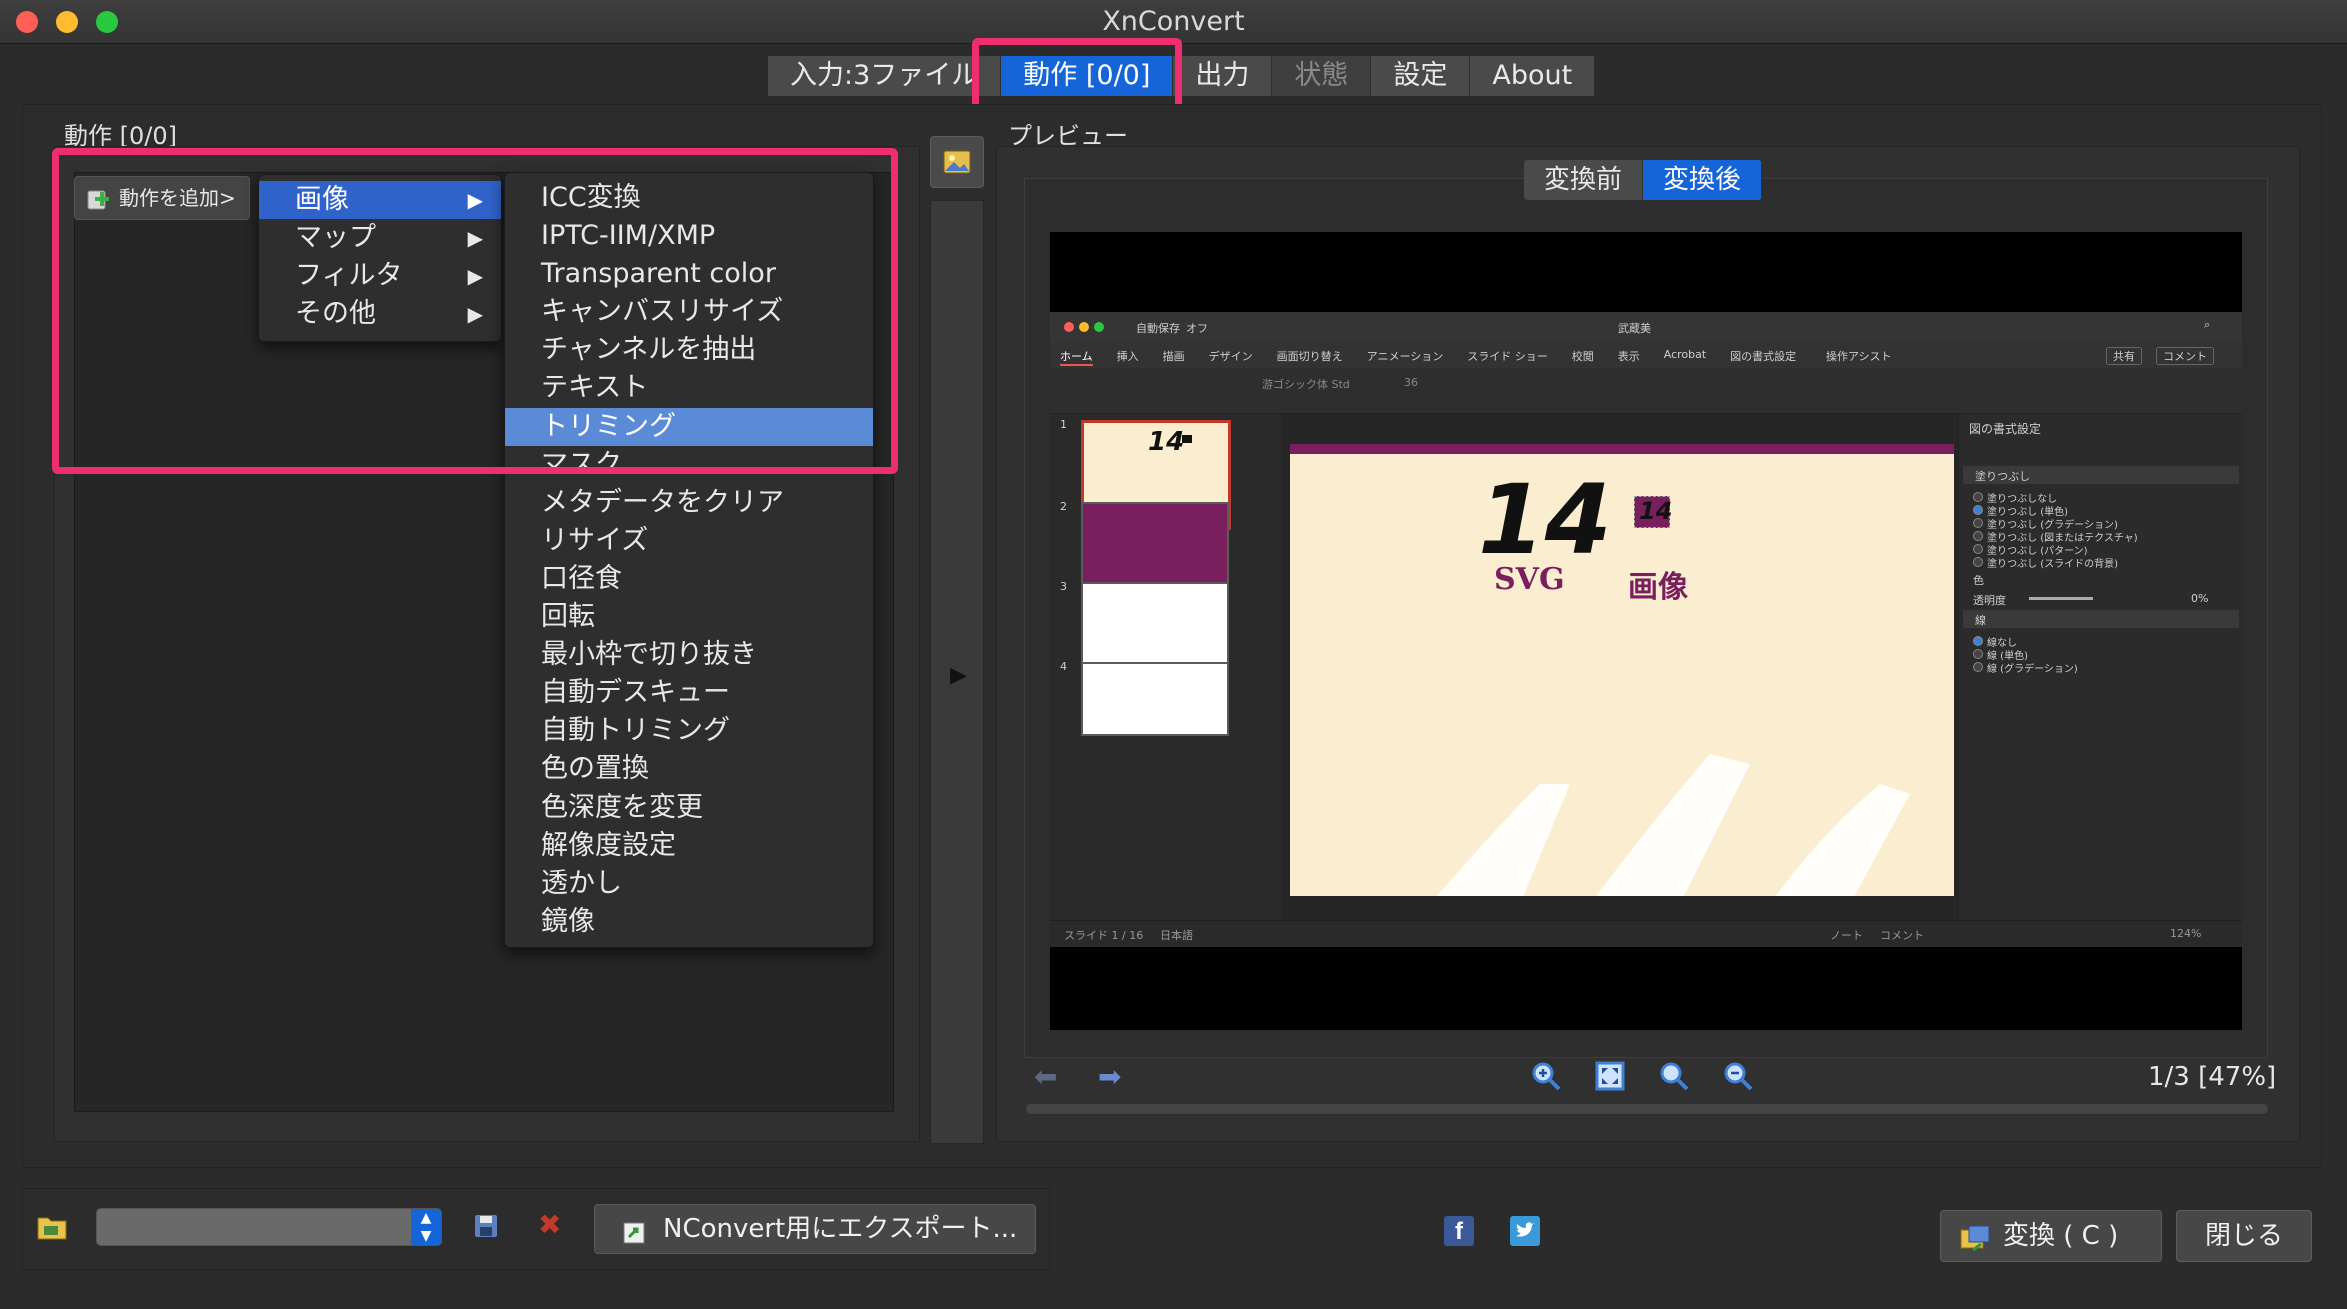  Describe the element at coordinates (885, 76) in the screenshot. I see `tab-input: 入力:3ファイル` at that location.